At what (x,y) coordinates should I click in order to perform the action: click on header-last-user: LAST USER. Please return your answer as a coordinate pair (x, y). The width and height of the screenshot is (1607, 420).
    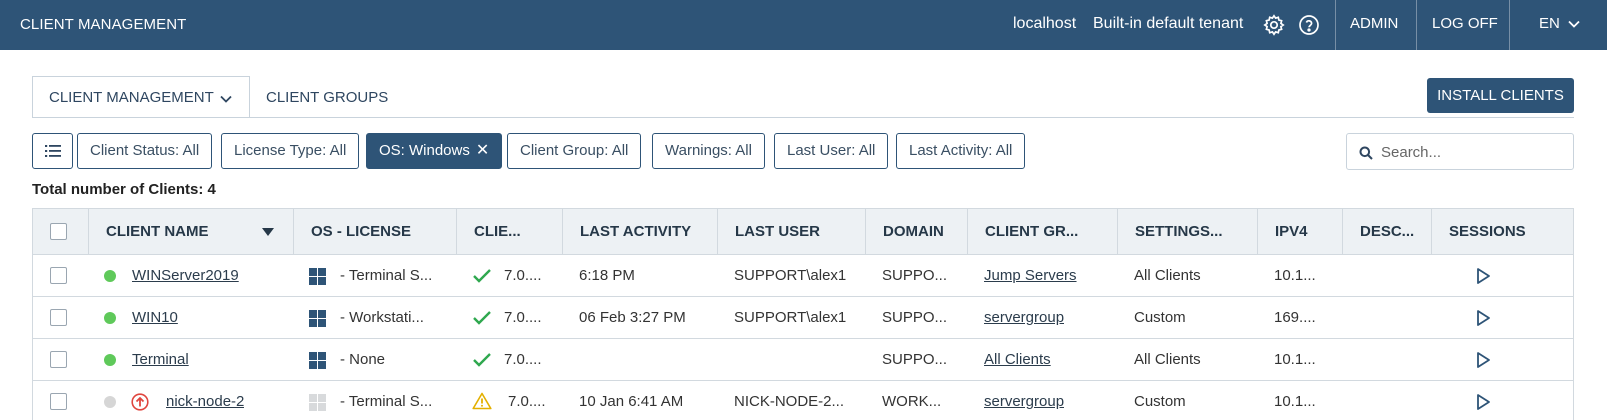
    Looking at the image, I should click on (791, 232).